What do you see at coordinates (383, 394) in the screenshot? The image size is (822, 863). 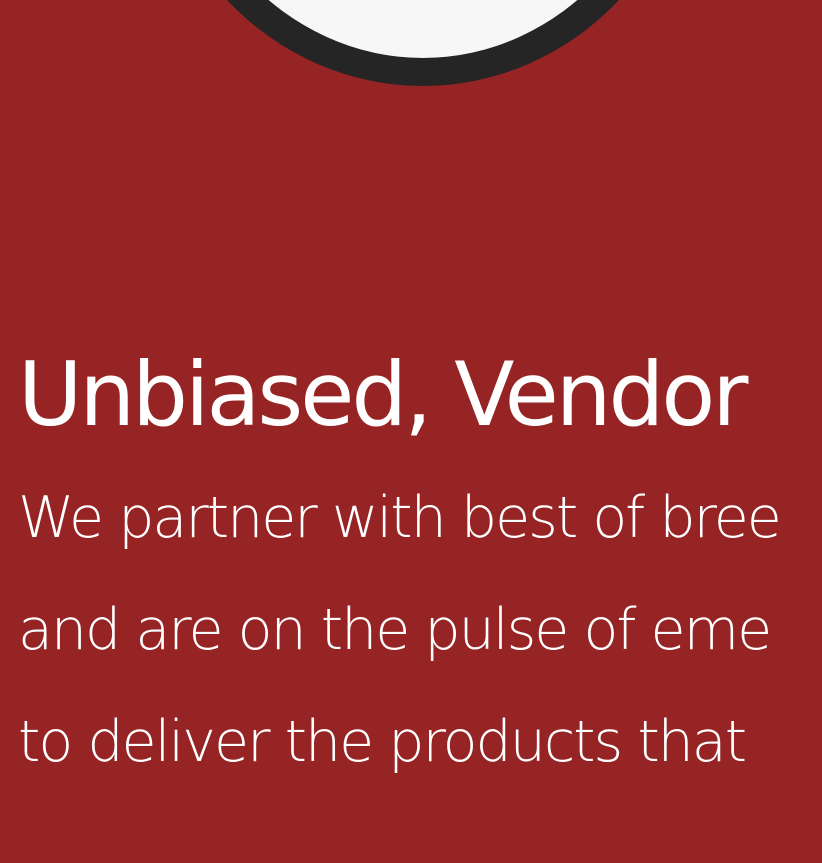 I see `section-heading: Unbiased, Vendor` at bounding box center [383, 394].